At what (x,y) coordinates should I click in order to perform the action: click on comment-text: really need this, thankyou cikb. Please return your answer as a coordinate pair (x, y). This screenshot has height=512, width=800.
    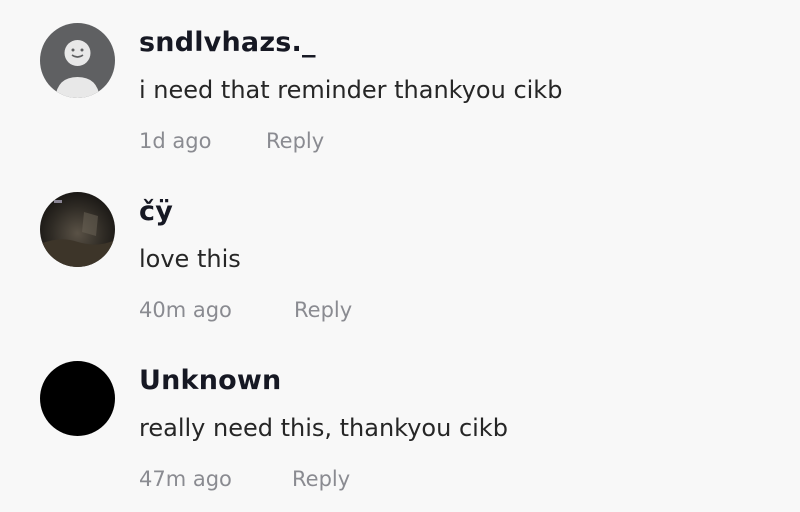
    Looking at the image, I should click on (323, 428).